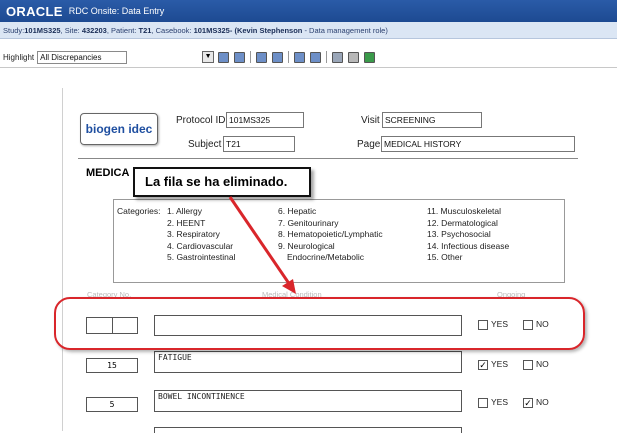 The height and width of the screenshot is (433, 617). I want to click on protocol-label: Protocol ID, so click(201, 120).